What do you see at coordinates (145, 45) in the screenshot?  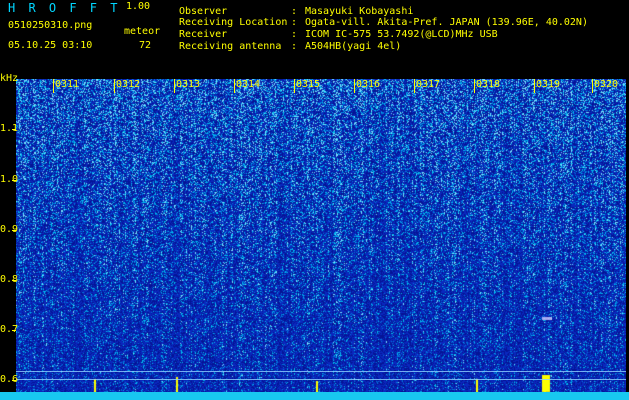 I see `meteor-count: 72` at bounding box center [145, 45].